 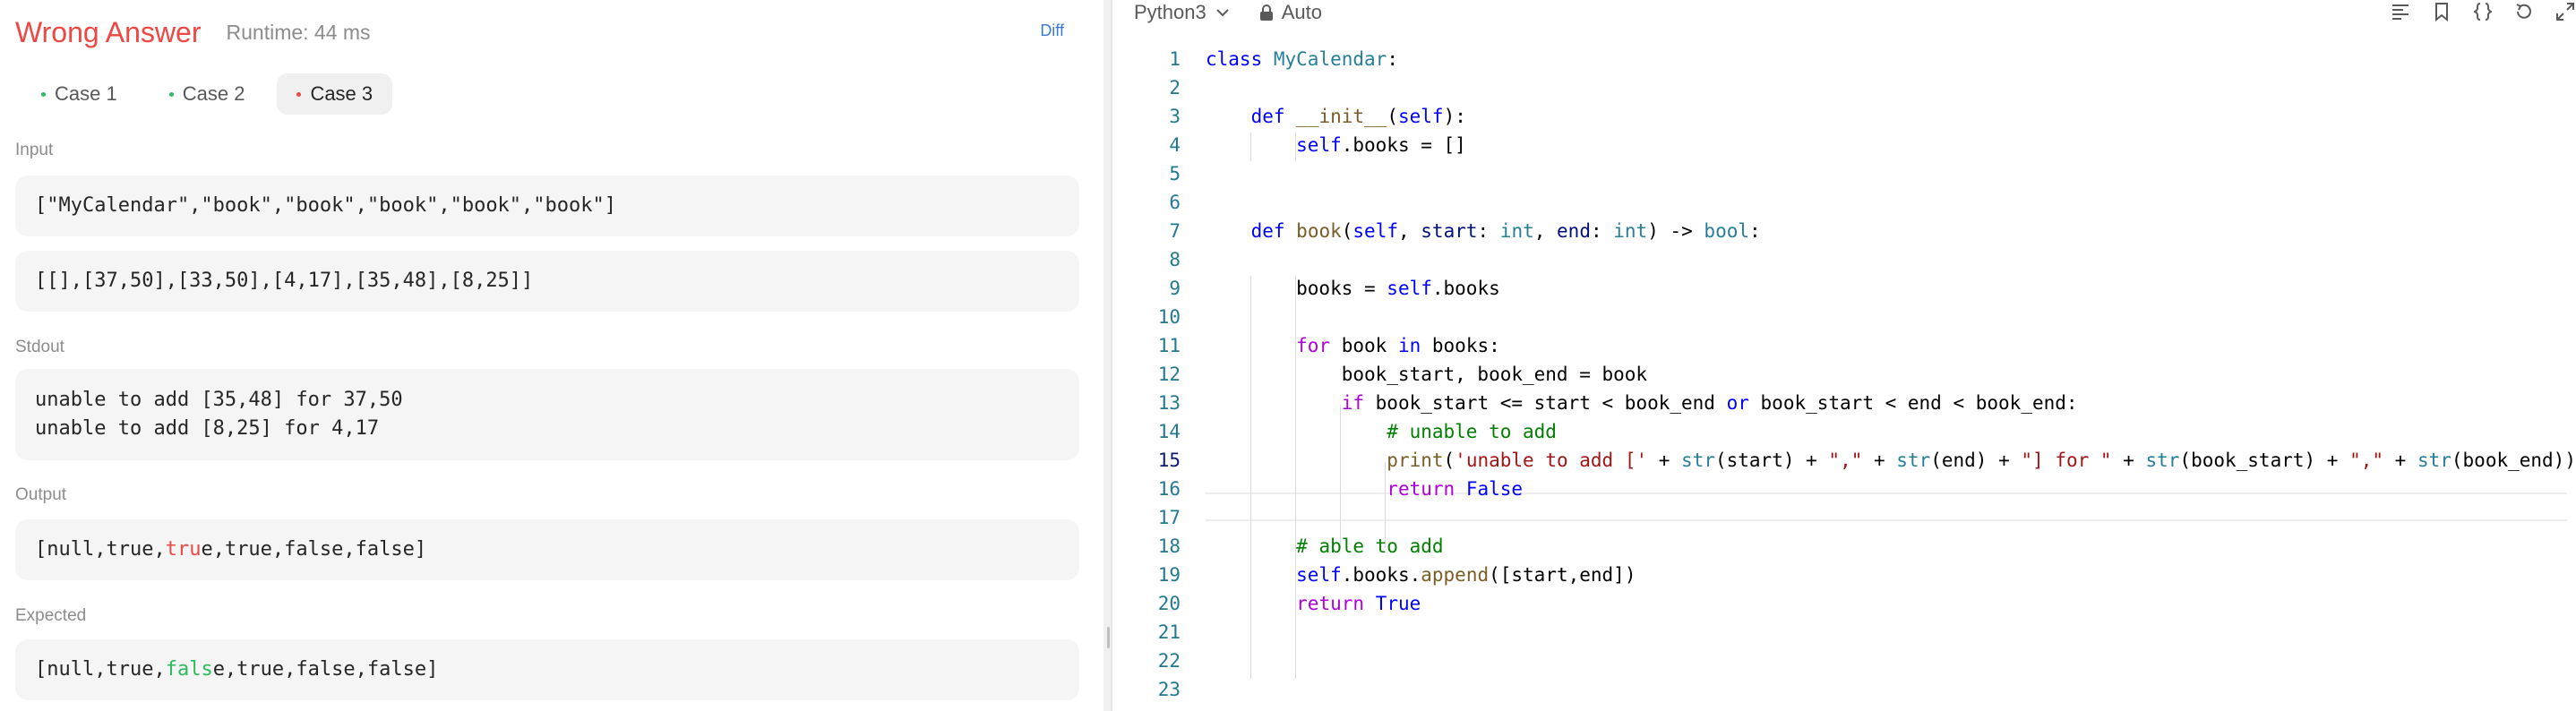 What do you see at coordinates (51, 615) in the screenshot?
I see `expected-label: Expected` at bounding box center [51, 615].